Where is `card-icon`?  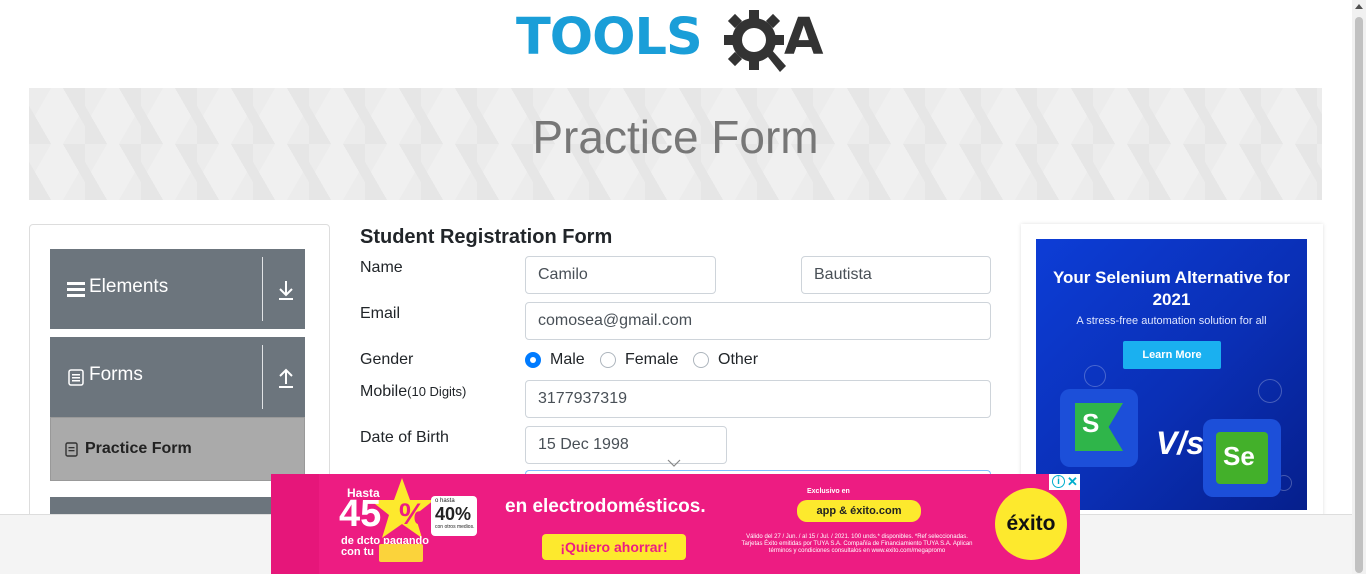 card-icon is located at coordinates (401, 553).